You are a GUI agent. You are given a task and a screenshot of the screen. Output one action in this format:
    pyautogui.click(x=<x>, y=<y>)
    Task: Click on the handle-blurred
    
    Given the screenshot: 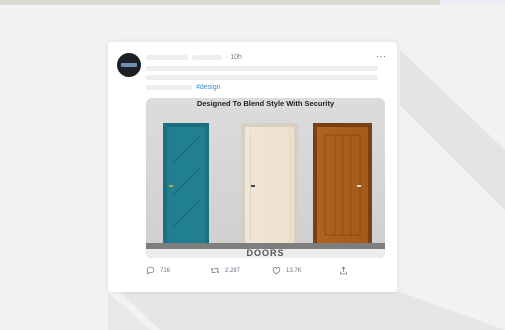 What is the action you would take?
    pyautogui.click(x=207, y=57)
    